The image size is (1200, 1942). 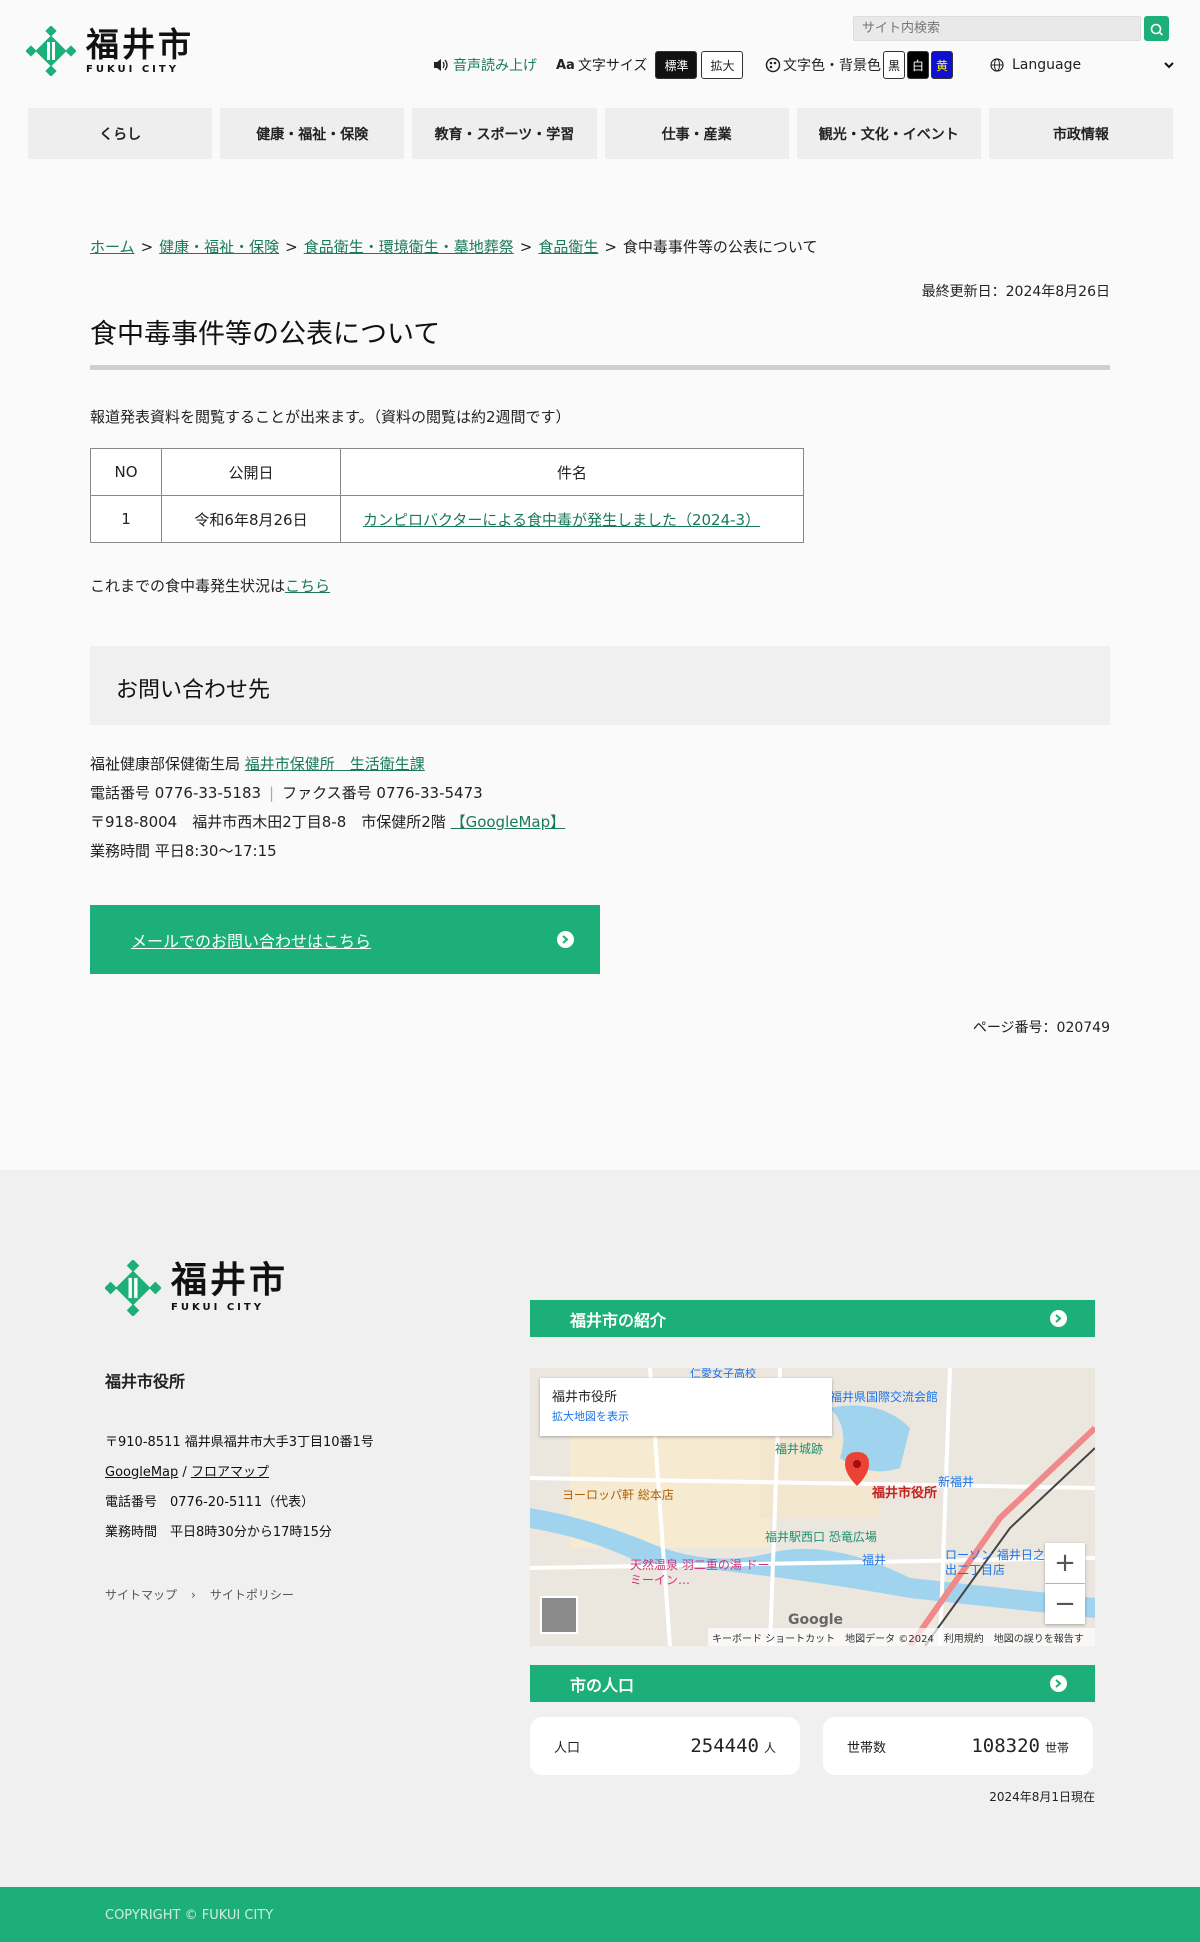 I want to click on color-white-button: 白, so click(x=918, y=65).